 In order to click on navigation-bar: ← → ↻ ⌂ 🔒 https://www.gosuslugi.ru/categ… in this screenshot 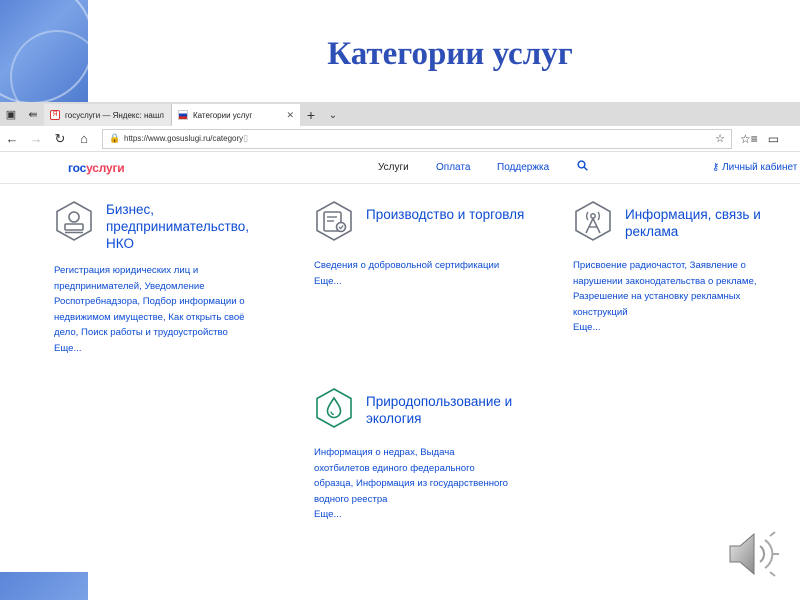, I will do `click(400, 139)`.